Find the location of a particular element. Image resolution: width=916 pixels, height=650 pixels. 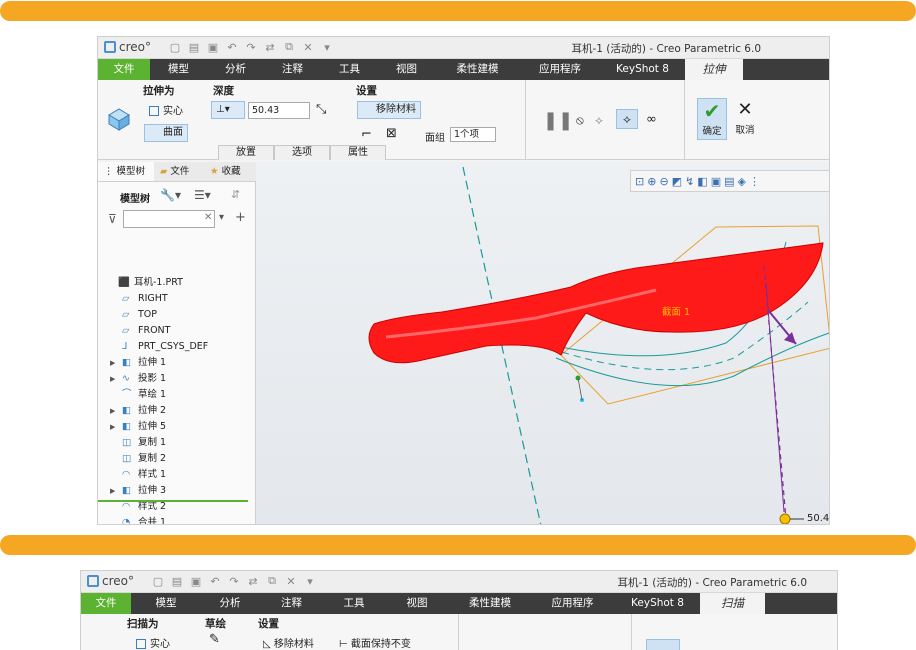

tree-item: ▶ ◧ 拉伸 2 is located at coordinates (132, 411).